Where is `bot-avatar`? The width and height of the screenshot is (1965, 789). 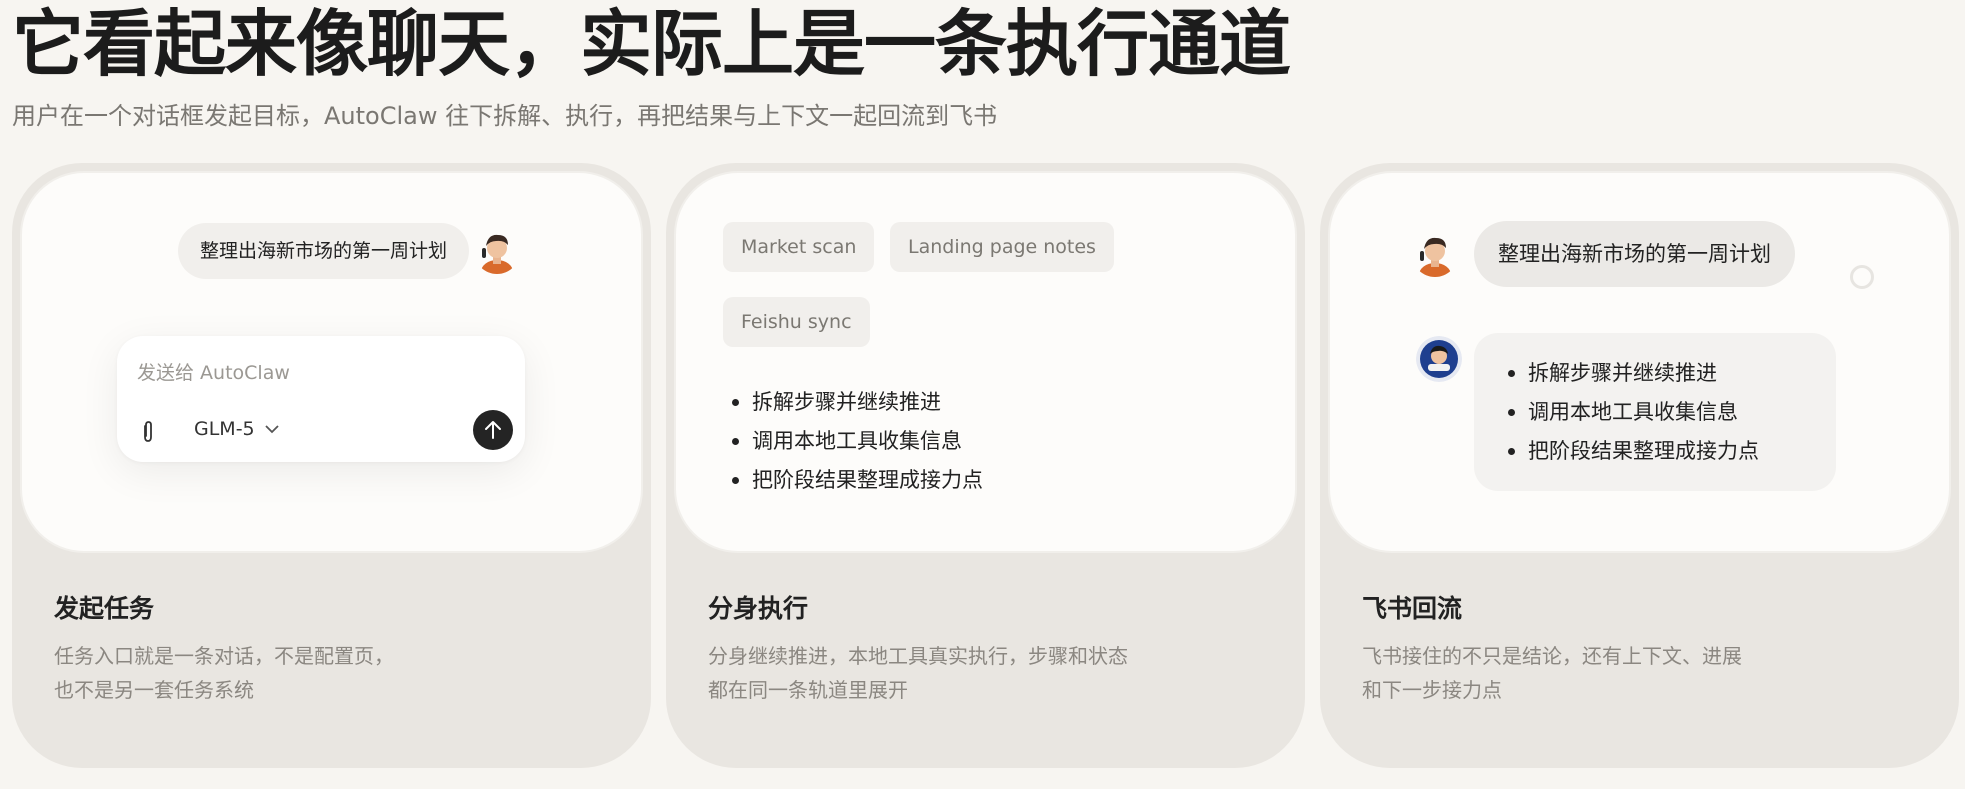
bot-avatar is located at coordinates (1439, 359).